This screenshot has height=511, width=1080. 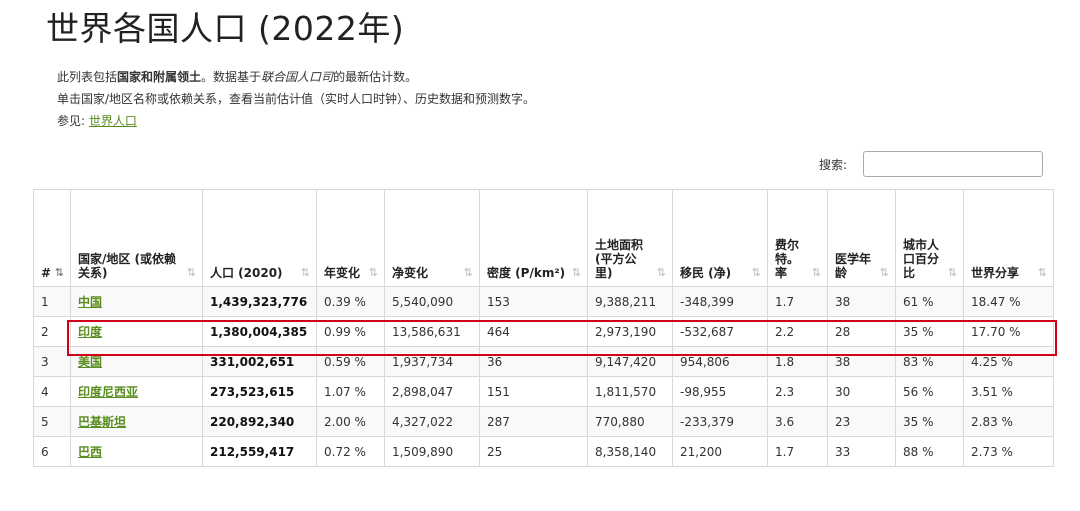 I want to click on cell-net-change: 13,586,631, so click(x=432, y=331).